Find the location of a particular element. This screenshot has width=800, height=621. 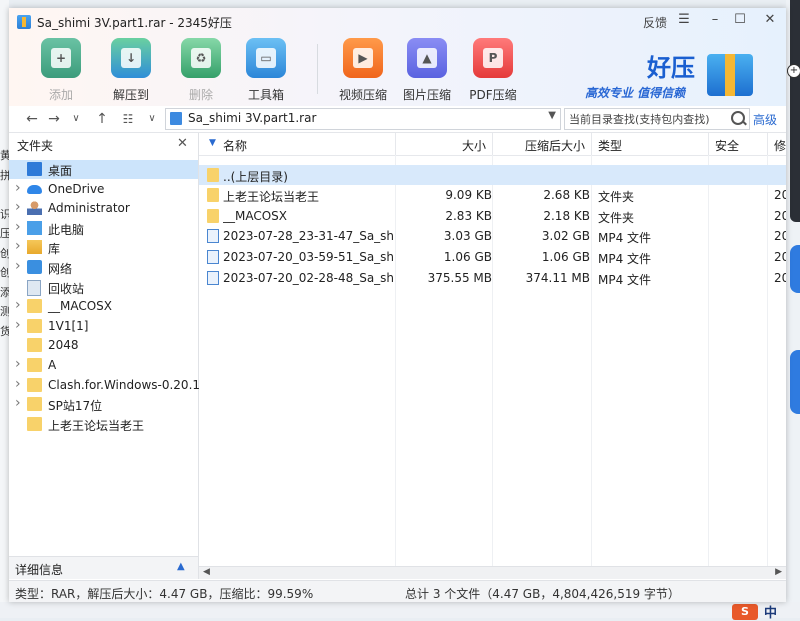

details-panel-toggle: 详细信息 ▲ is located at coordinates (104, 567).